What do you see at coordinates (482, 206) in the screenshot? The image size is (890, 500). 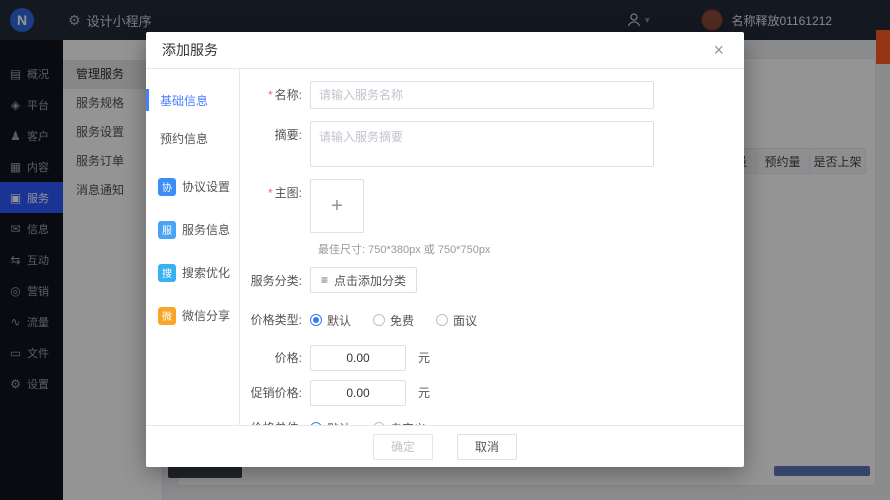 I see `form-row-main-image: * 主图: +` at bounding box center [482, 206].